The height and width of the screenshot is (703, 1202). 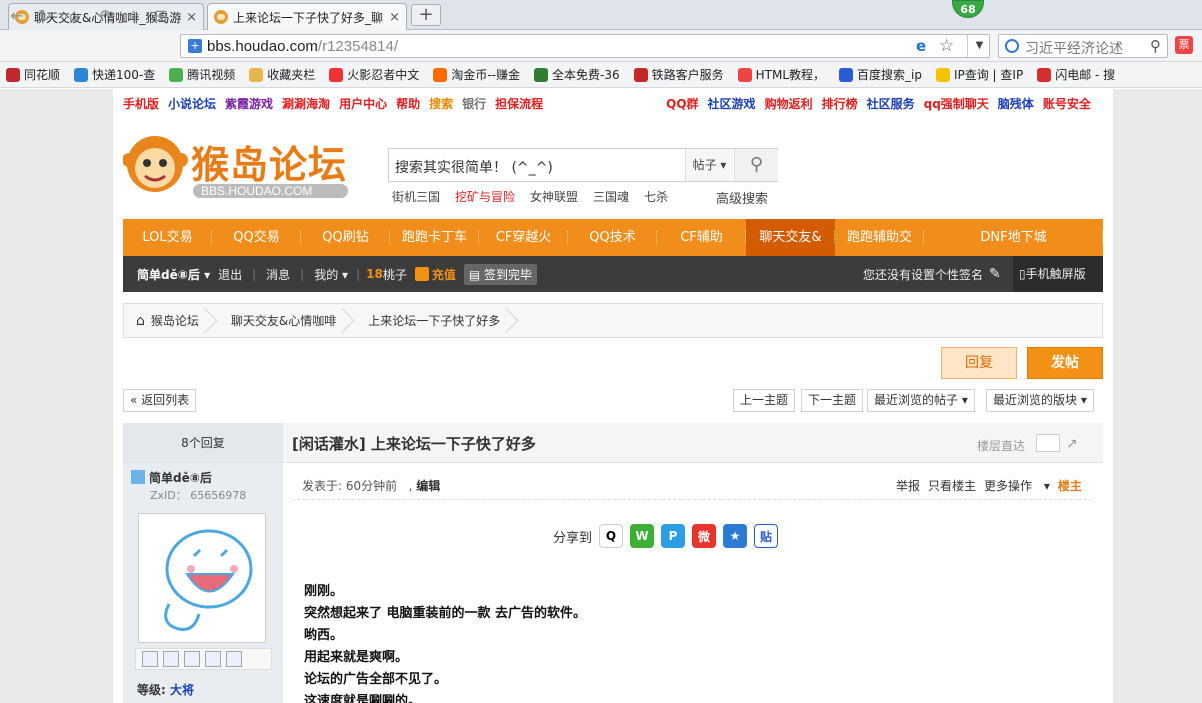 I want to click on board-menu-item: 跑跑卡丁车, so click(x=434, y=237).